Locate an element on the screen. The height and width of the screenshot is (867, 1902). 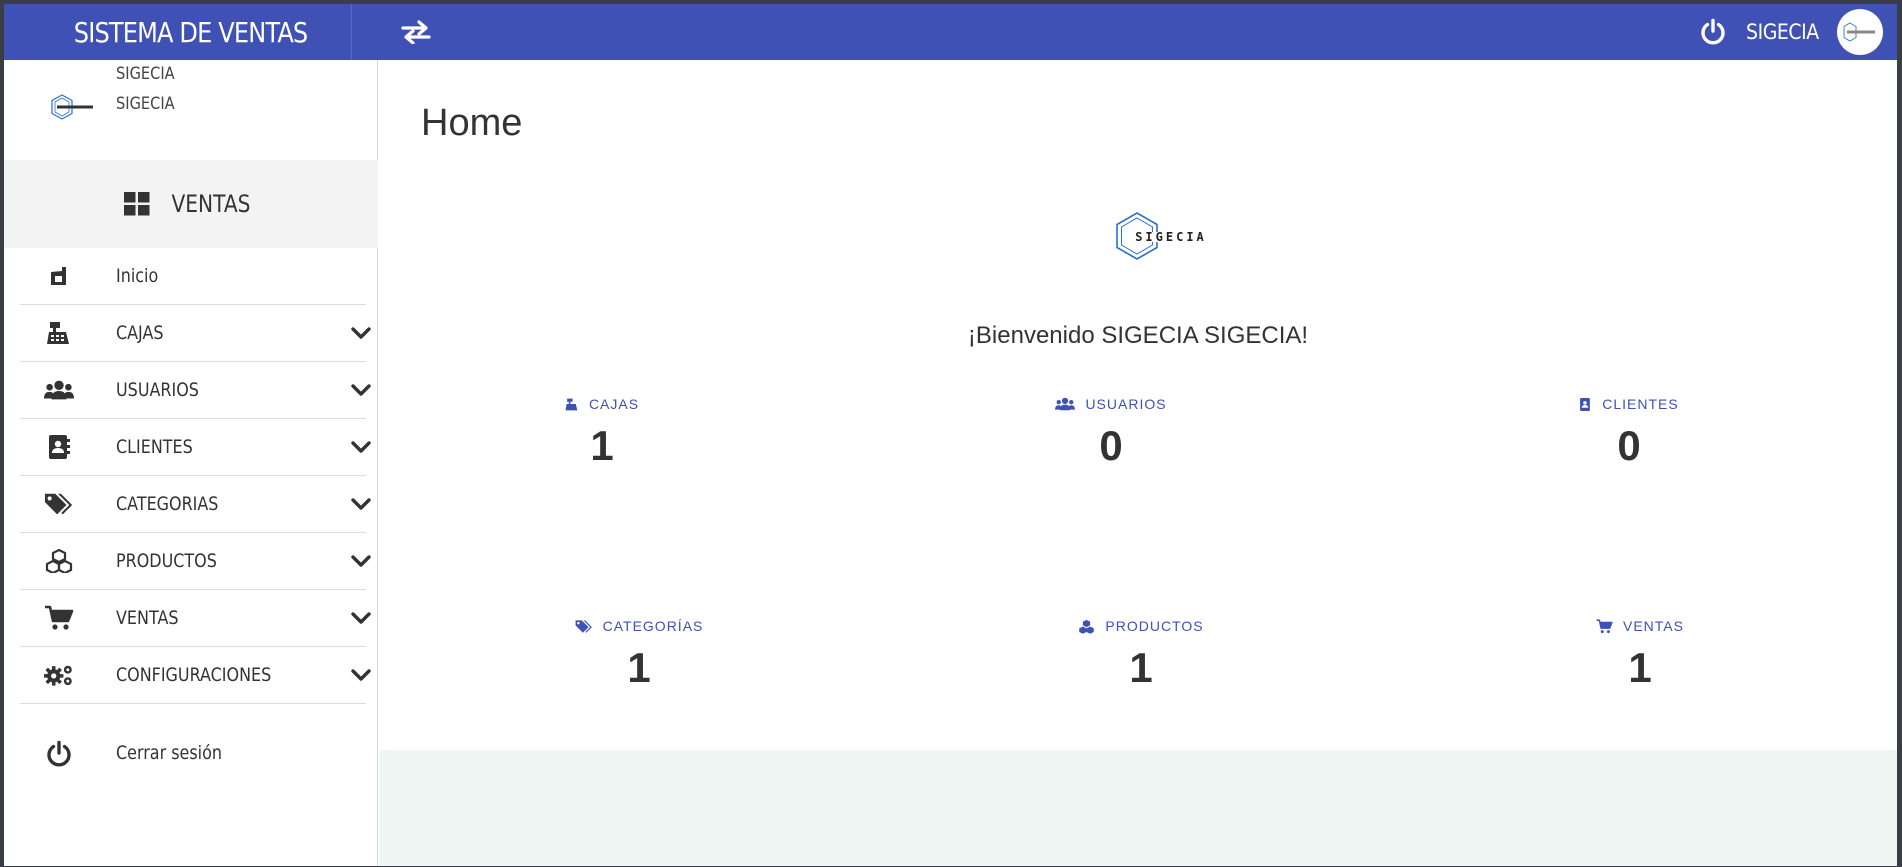
swap-arrows-icon is located at coordinates (416, 32).